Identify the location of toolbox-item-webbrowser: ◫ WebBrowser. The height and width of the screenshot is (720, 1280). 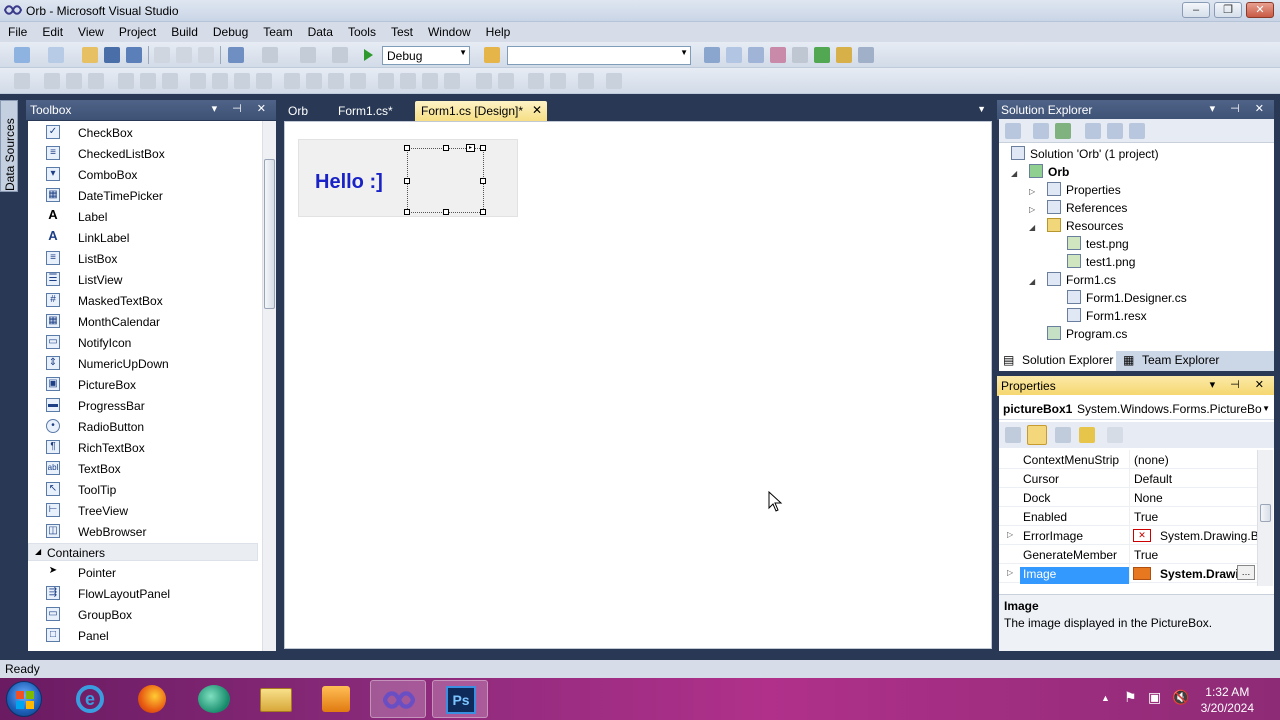
(145, 531).